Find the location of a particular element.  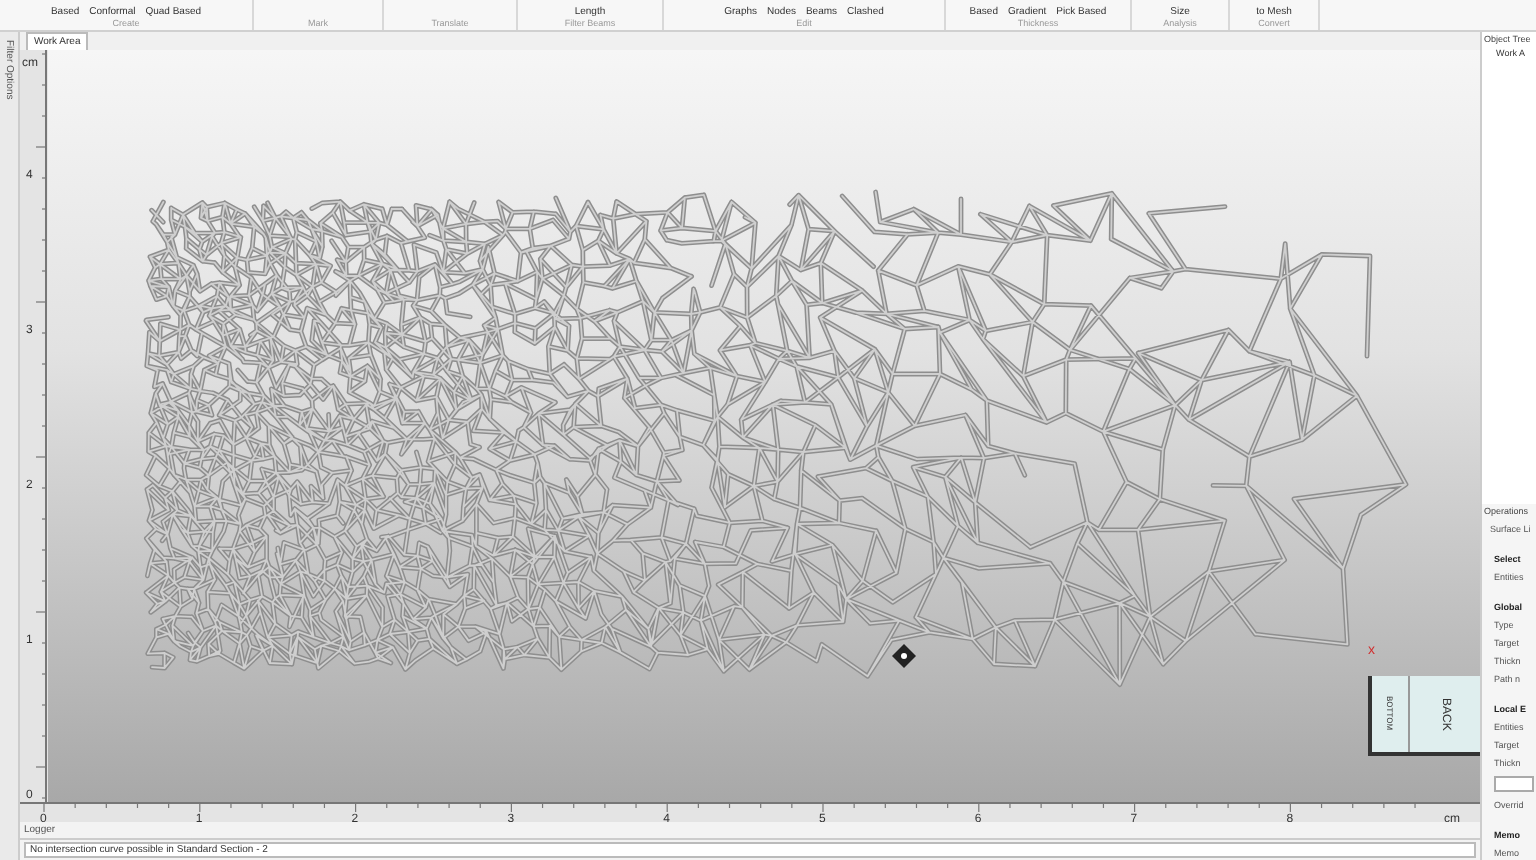

diamond-icon is located at coordinates (903, 656).